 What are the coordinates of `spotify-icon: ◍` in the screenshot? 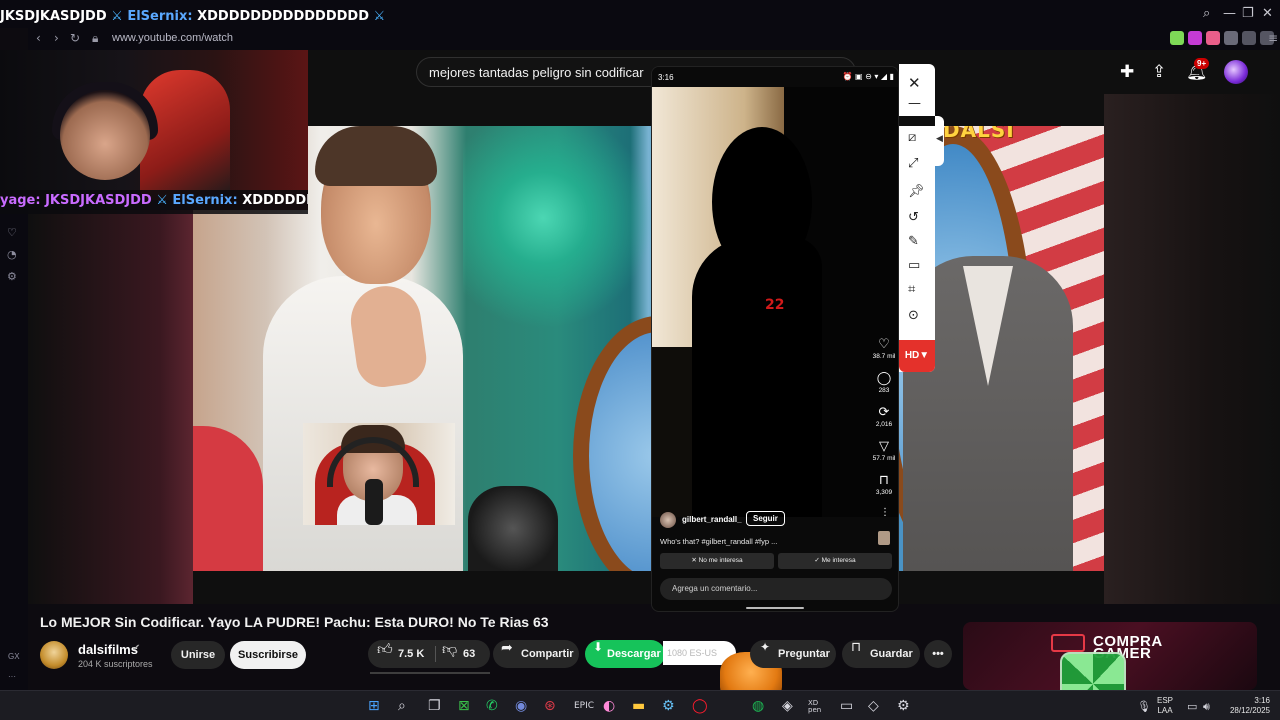 It's located at (758, 706).